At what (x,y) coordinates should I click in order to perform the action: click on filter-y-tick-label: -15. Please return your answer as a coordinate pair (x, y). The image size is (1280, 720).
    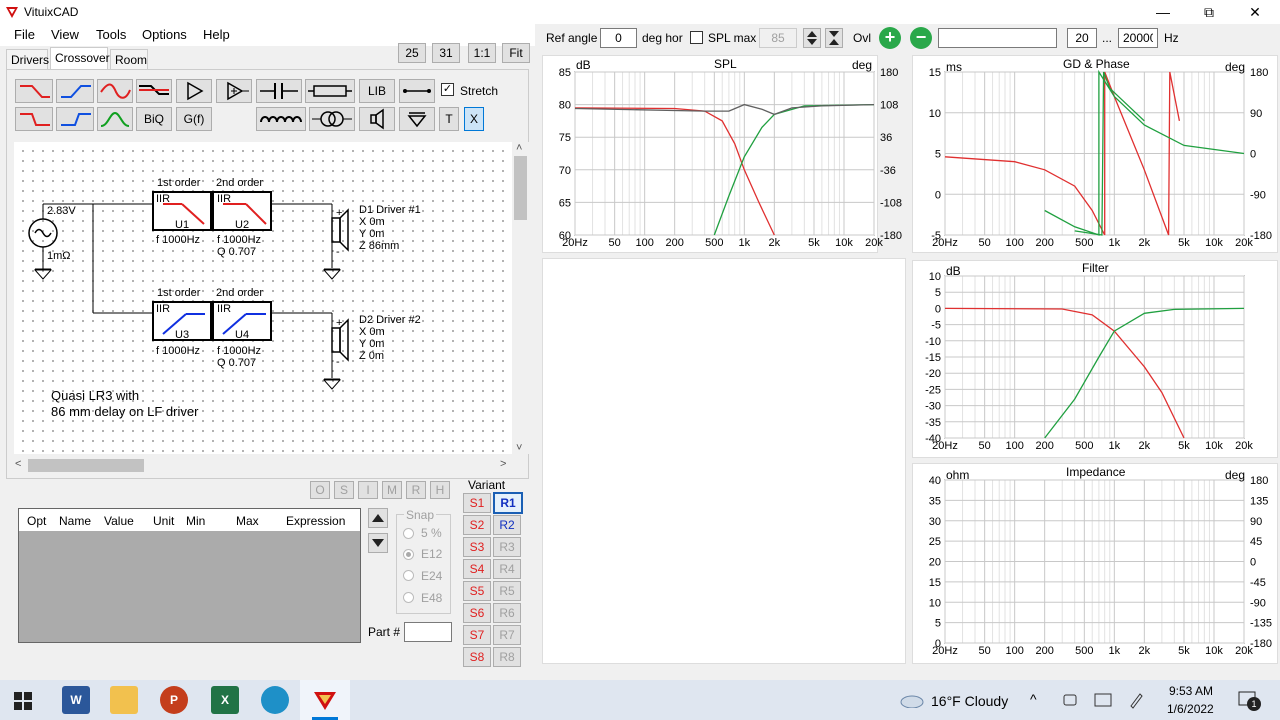
    Looking at the image, I should click on (933, 358).